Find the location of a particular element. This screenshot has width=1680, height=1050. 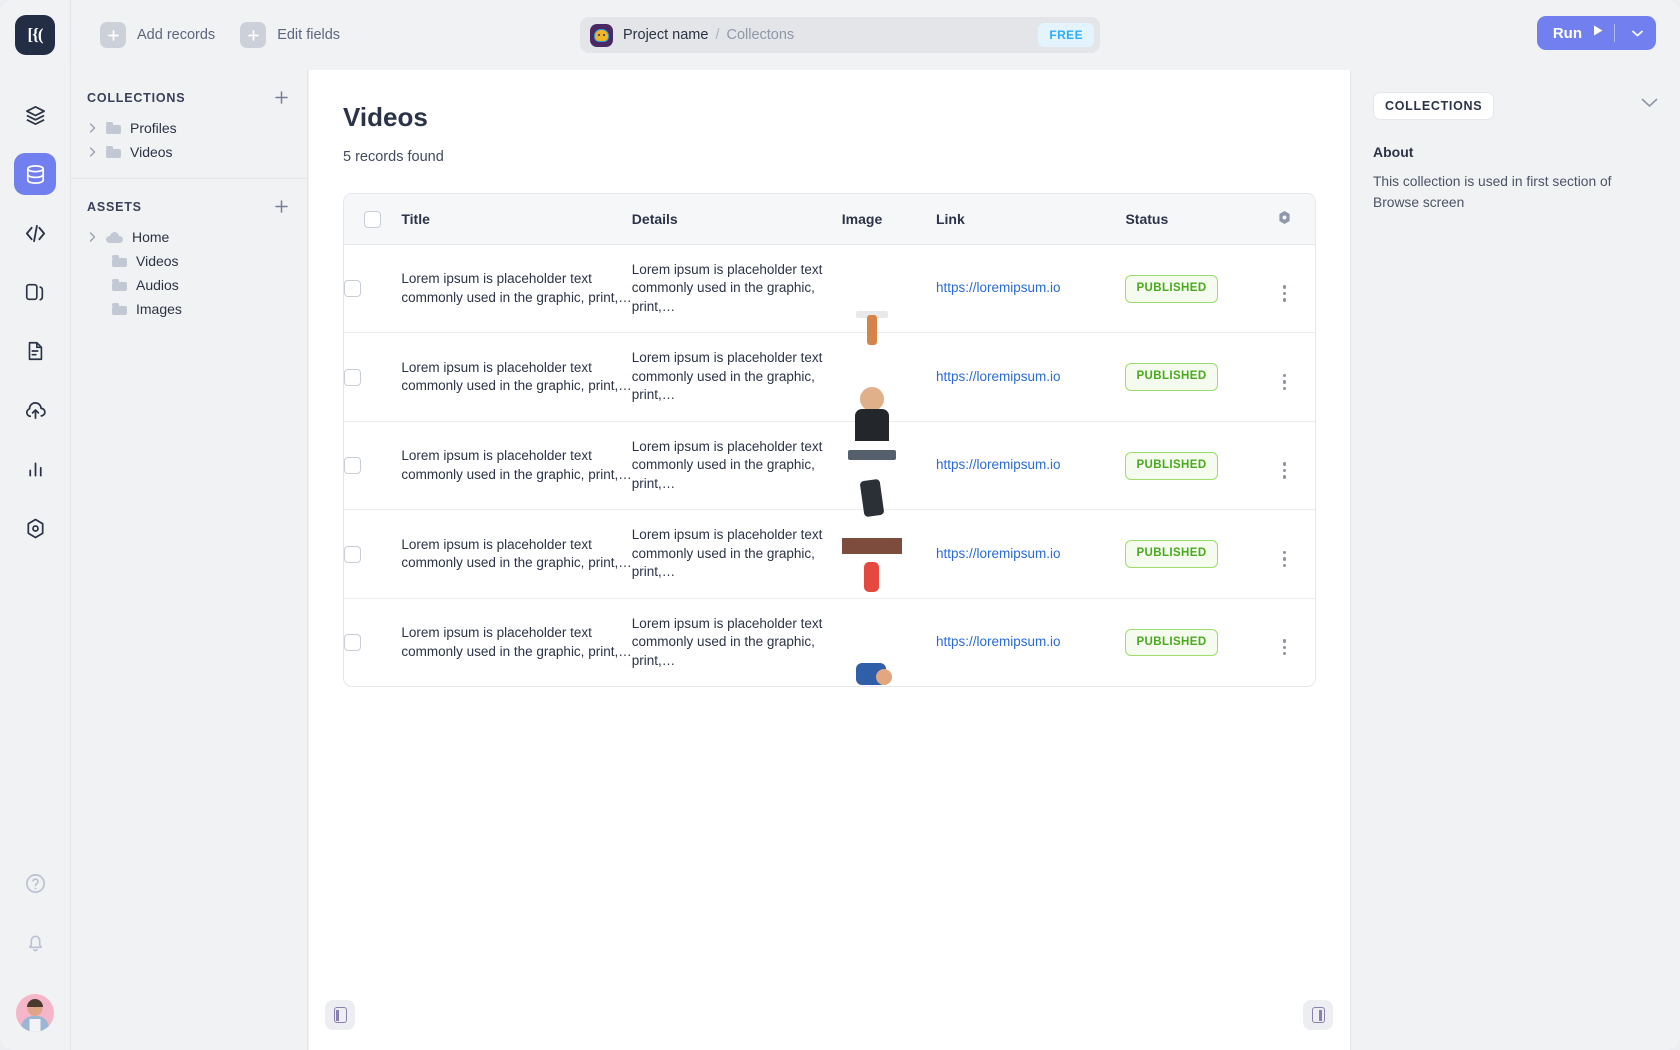

panel-left-icon is located at coordinates (340, 1015).